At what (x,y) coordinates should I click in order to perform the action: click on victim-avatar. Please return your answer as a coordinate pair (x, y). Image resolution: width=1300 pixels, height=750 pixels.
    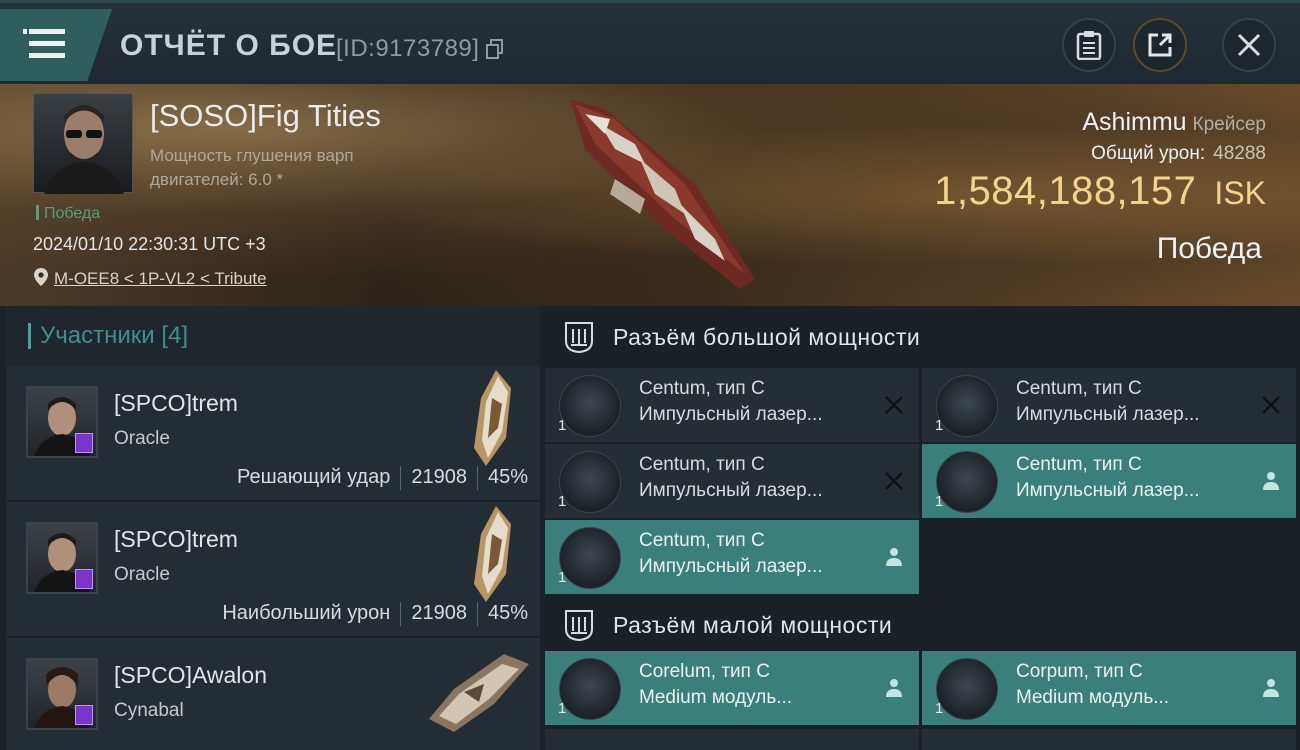
    Looking at the image, I should click on (83, 143).